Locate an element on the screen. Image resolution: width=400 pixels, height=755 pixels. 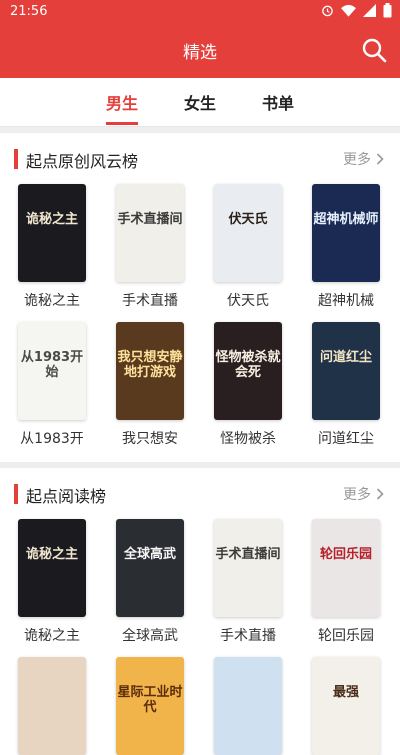
book-item: 问道红尘 问道红尘 is located at coordinates (346, 385).